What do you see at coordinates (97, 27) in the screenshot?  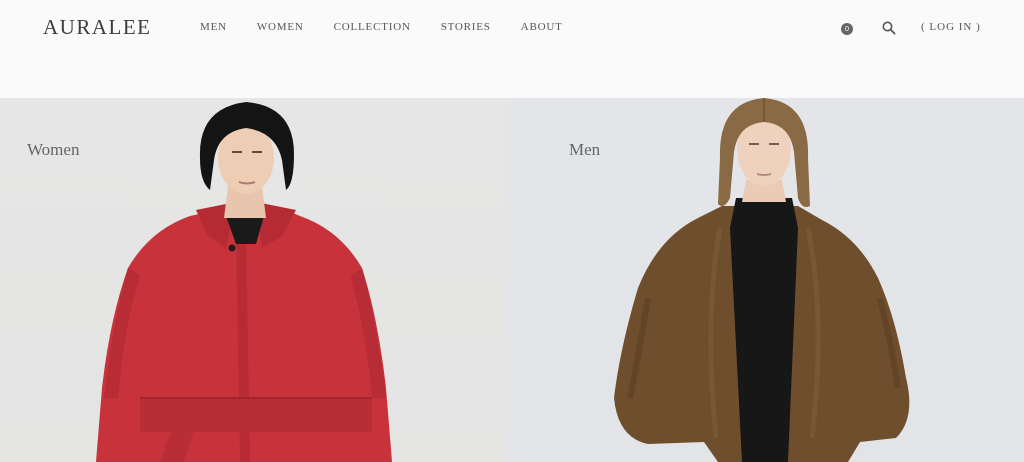 I see `site-logo: AURALEE` at bounding box center [97, 27].